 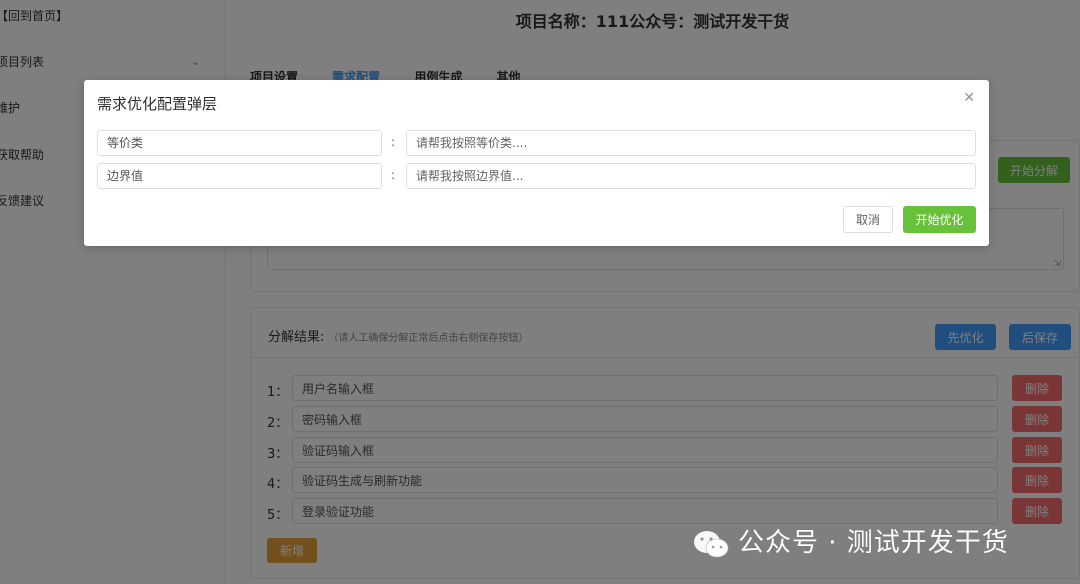 What do you see at coordinates (873, 543) in the screenshot?
I see `watermark-text: 公众号 · 测试开发干货` at bounding box center [873, 543].